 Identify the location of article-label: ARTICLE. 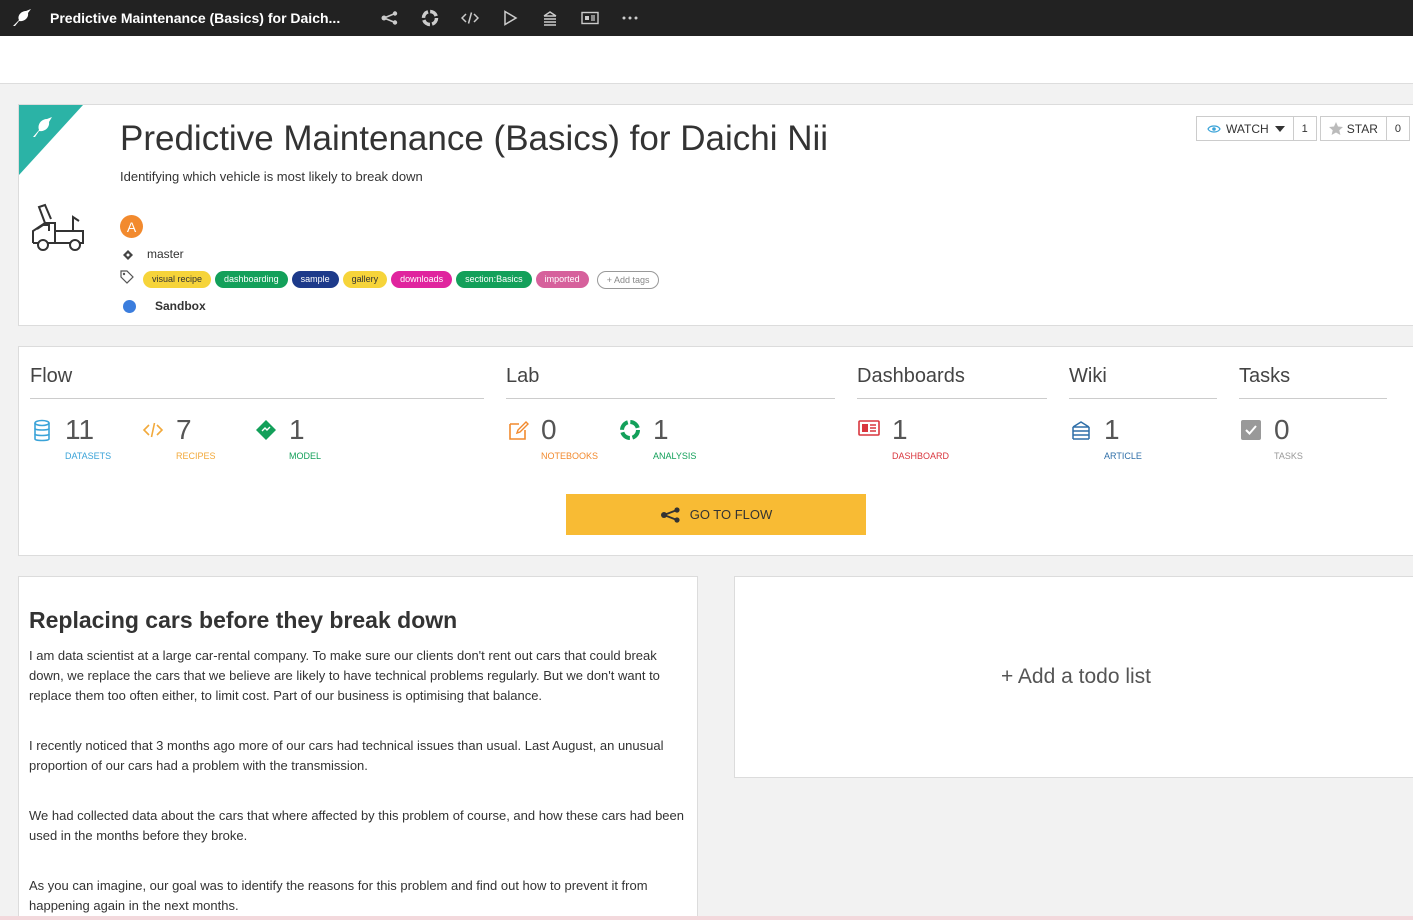
(1123, 456).